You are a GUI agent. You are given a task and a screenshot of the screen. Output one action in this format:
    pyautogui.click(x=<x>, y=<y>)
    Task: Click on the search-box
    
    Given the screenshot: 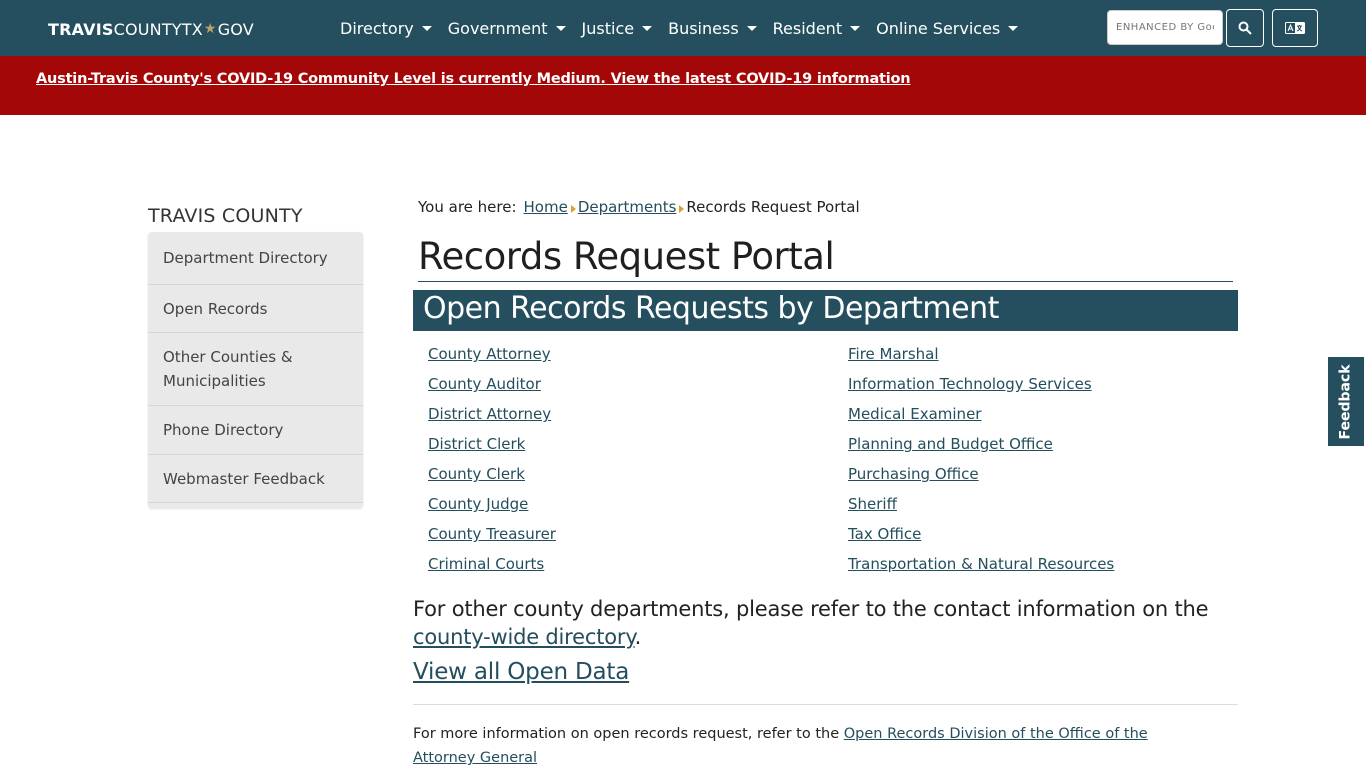 What is the action you would take?
    pyautogui.click(x=1165, y=27)
    